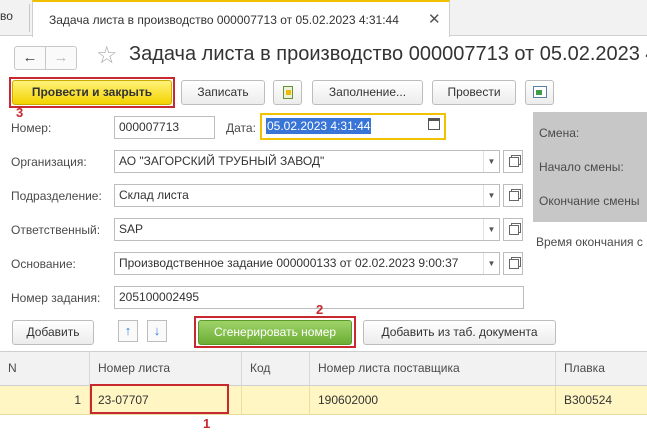  What do you see at coordinates (589, 201) in the screenshot?
I see `shift-end-label: Окончание смены` at bounding box center [589, 201].